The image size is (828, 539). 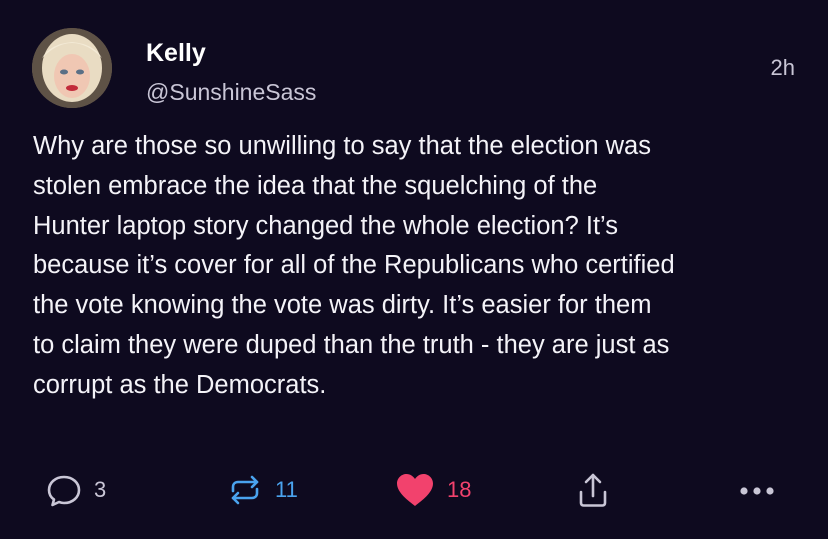 I want to click on reply-button: 3, so click(x=75, y=490).